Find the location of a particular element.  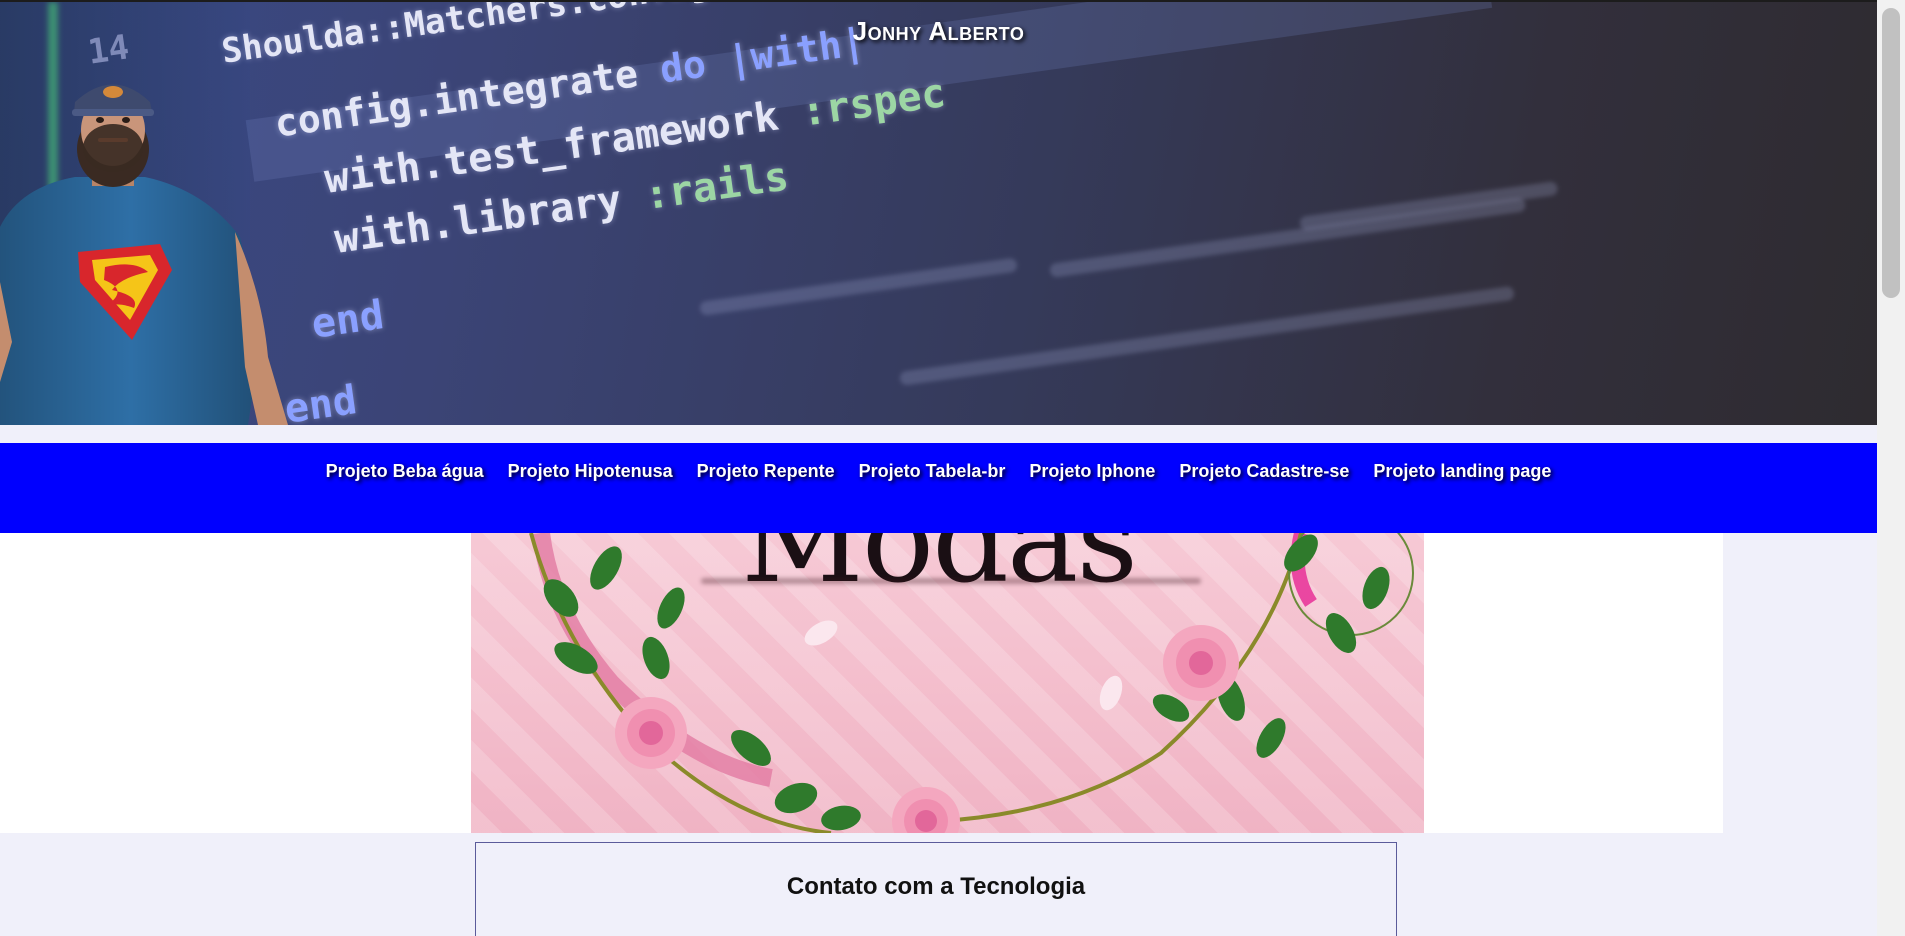

nav-link-beba-agua: Projeto Beba água is located at coordinates (405, 471).